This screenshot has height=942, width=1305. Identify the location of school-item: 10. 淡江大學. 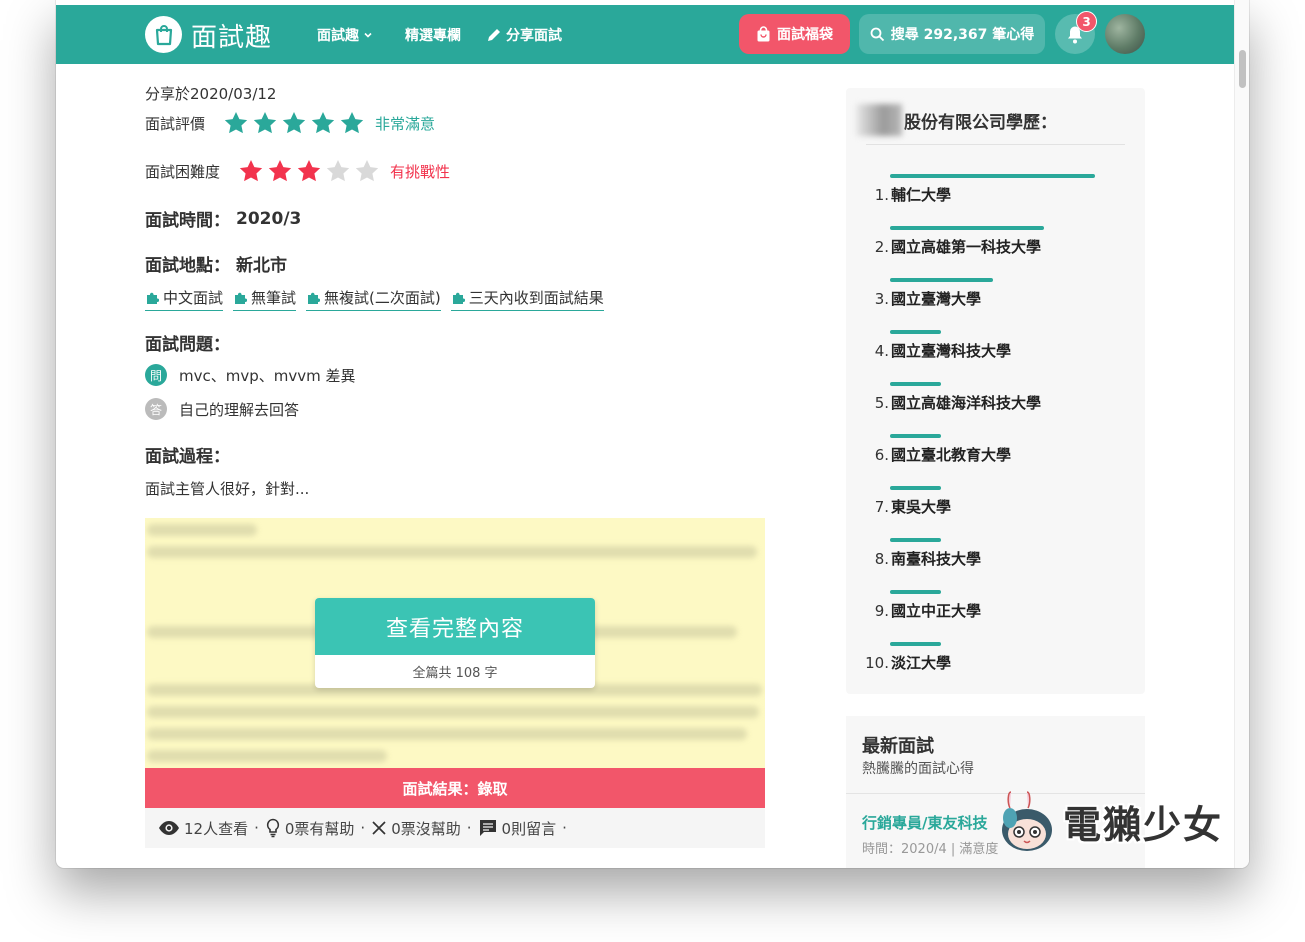
(906, 662).